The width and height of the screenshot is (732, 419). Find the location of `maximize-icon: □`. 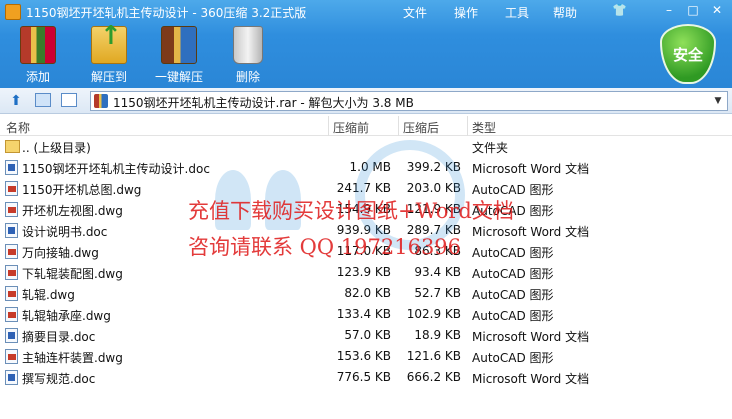

maximize-icon: □ is located at coordinates (693, 10).